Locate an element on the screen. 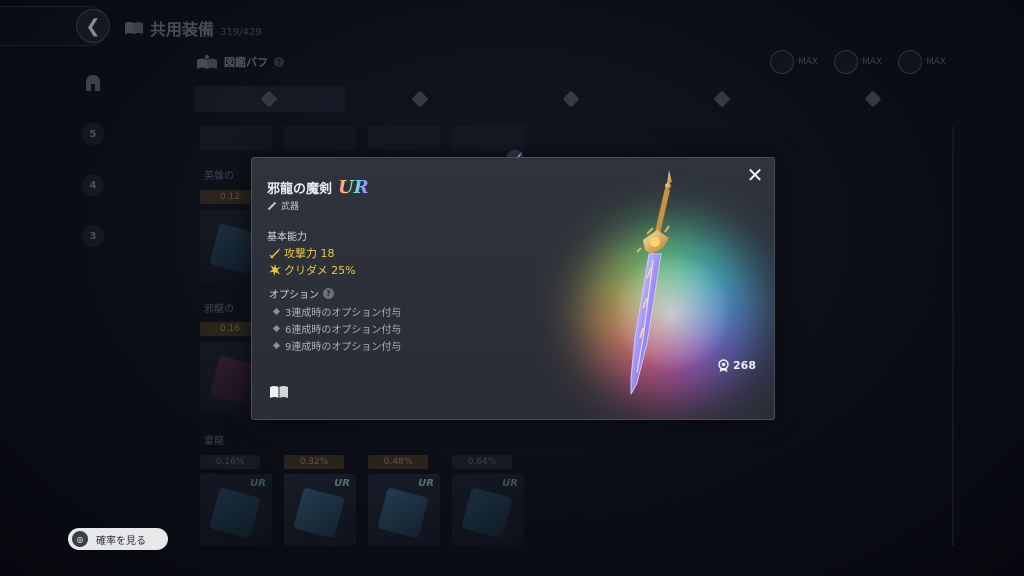 The height and width of the screenshot is (576, 1024). stat-crit-damage: クリダメ 25% is located at coordinates (312, 270).